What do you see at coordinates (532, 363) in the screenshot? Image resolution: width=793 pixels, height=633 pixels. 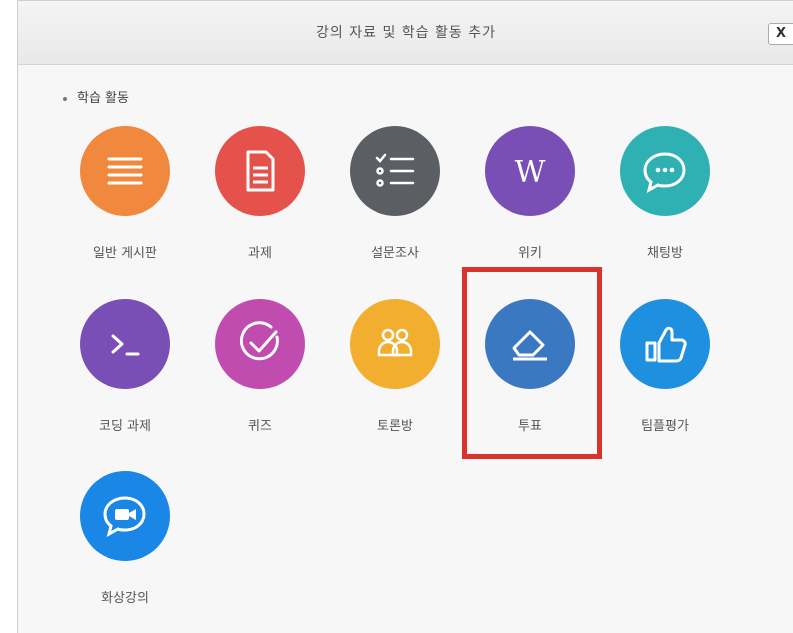 I see `highlight-box` at bounding box center [532, 363].